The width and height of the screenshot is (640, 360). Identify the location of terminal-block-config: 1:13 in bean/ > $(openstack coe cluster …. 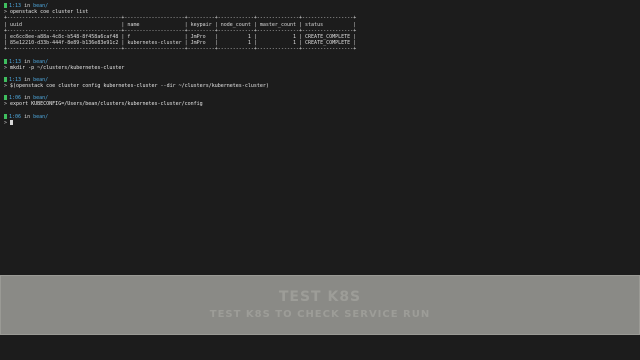
(320, 82).